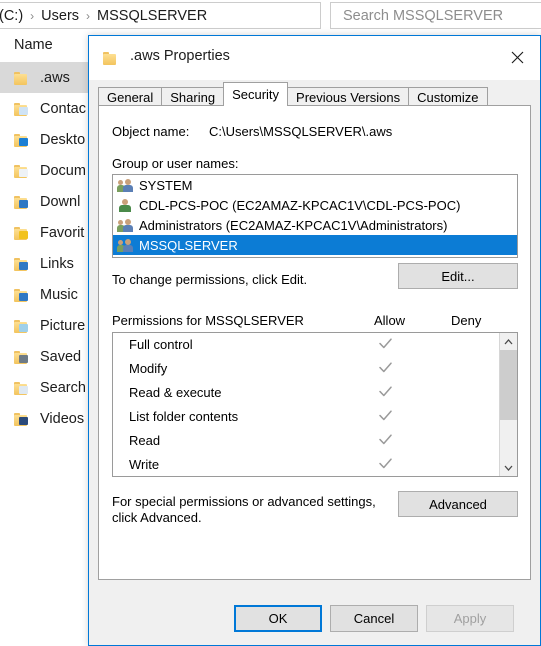 This screenshot has width=541, height=646. I want to click on file-name: Contac, so click(63, 108).